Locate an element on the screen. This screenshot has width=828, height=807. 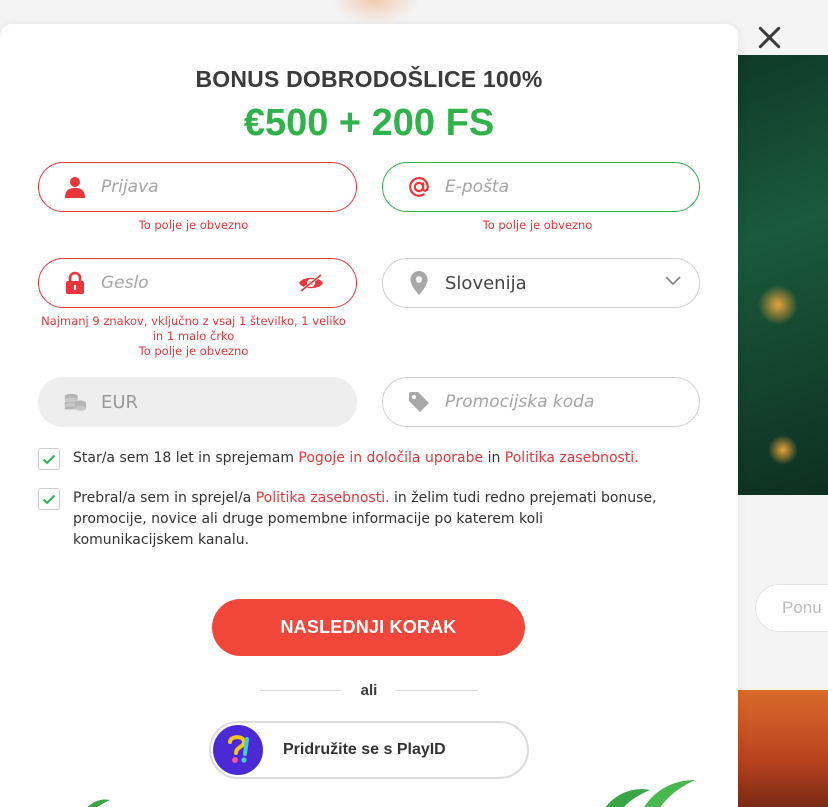
password-field is located at coordinates (197, 283).